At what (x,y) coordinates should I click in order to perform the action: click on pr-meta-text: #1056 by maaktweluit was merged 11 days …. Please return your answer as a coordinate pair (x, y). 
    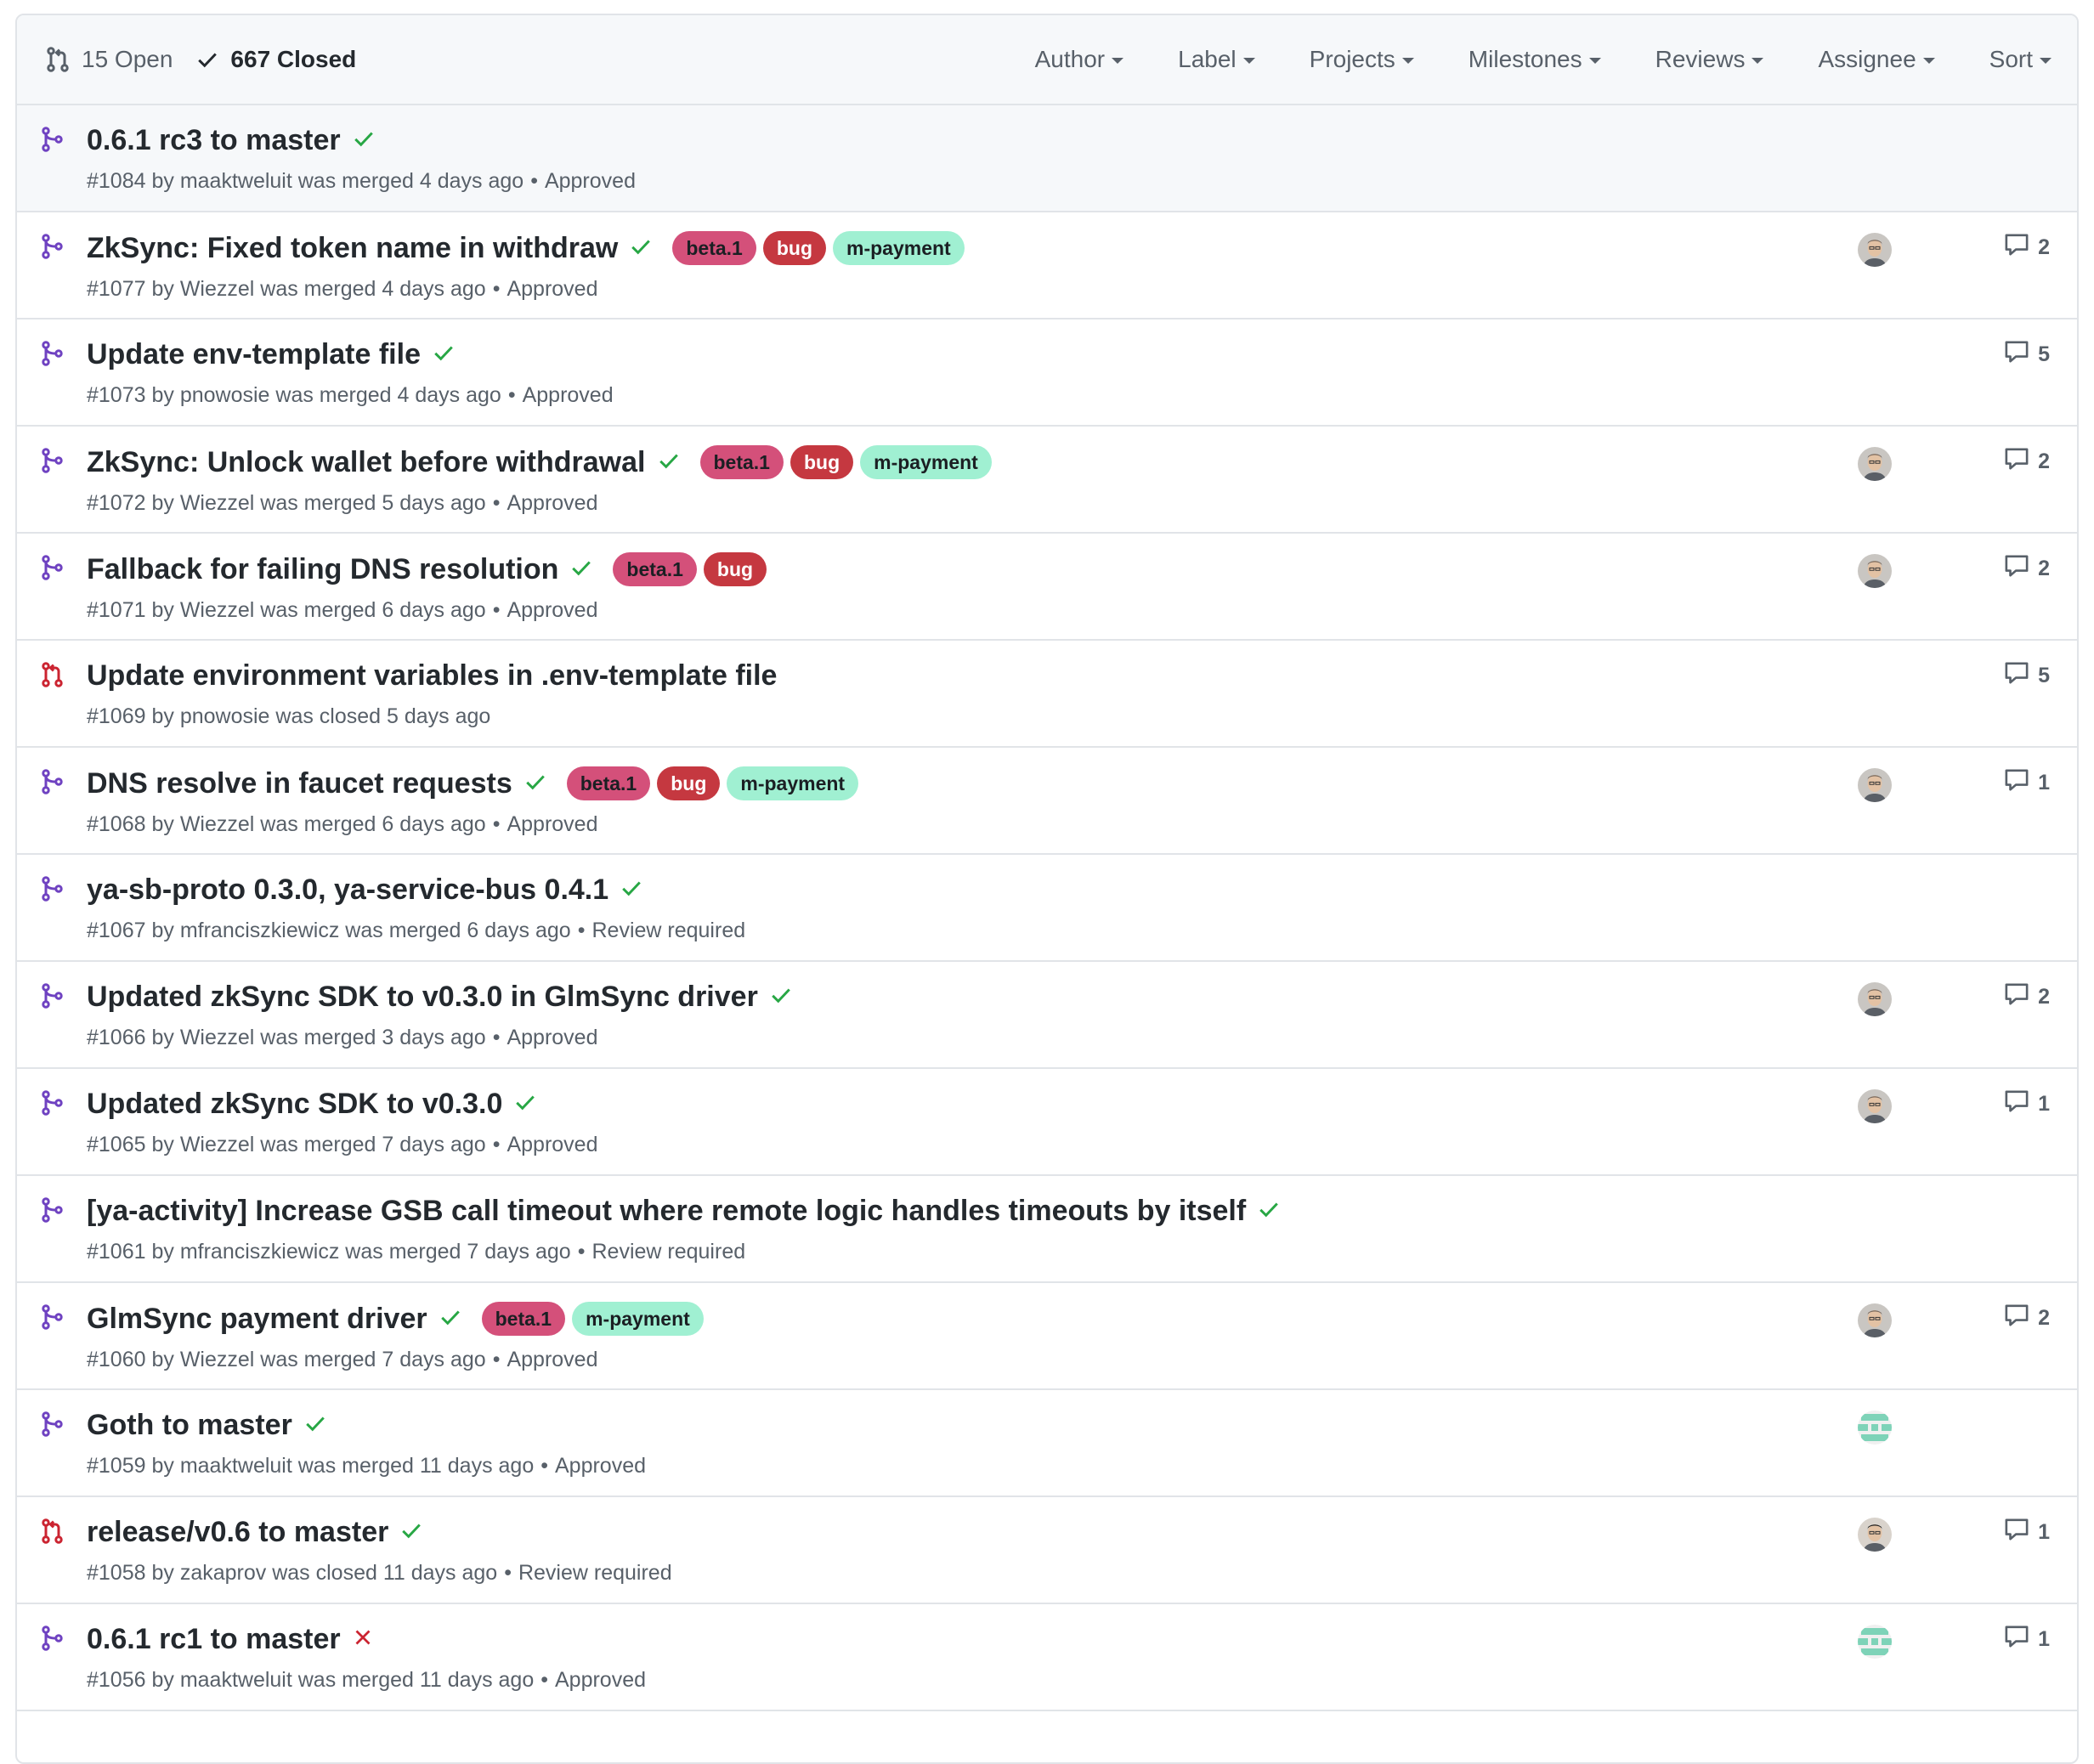
    Looking at the image, I should click on (310, 1680).